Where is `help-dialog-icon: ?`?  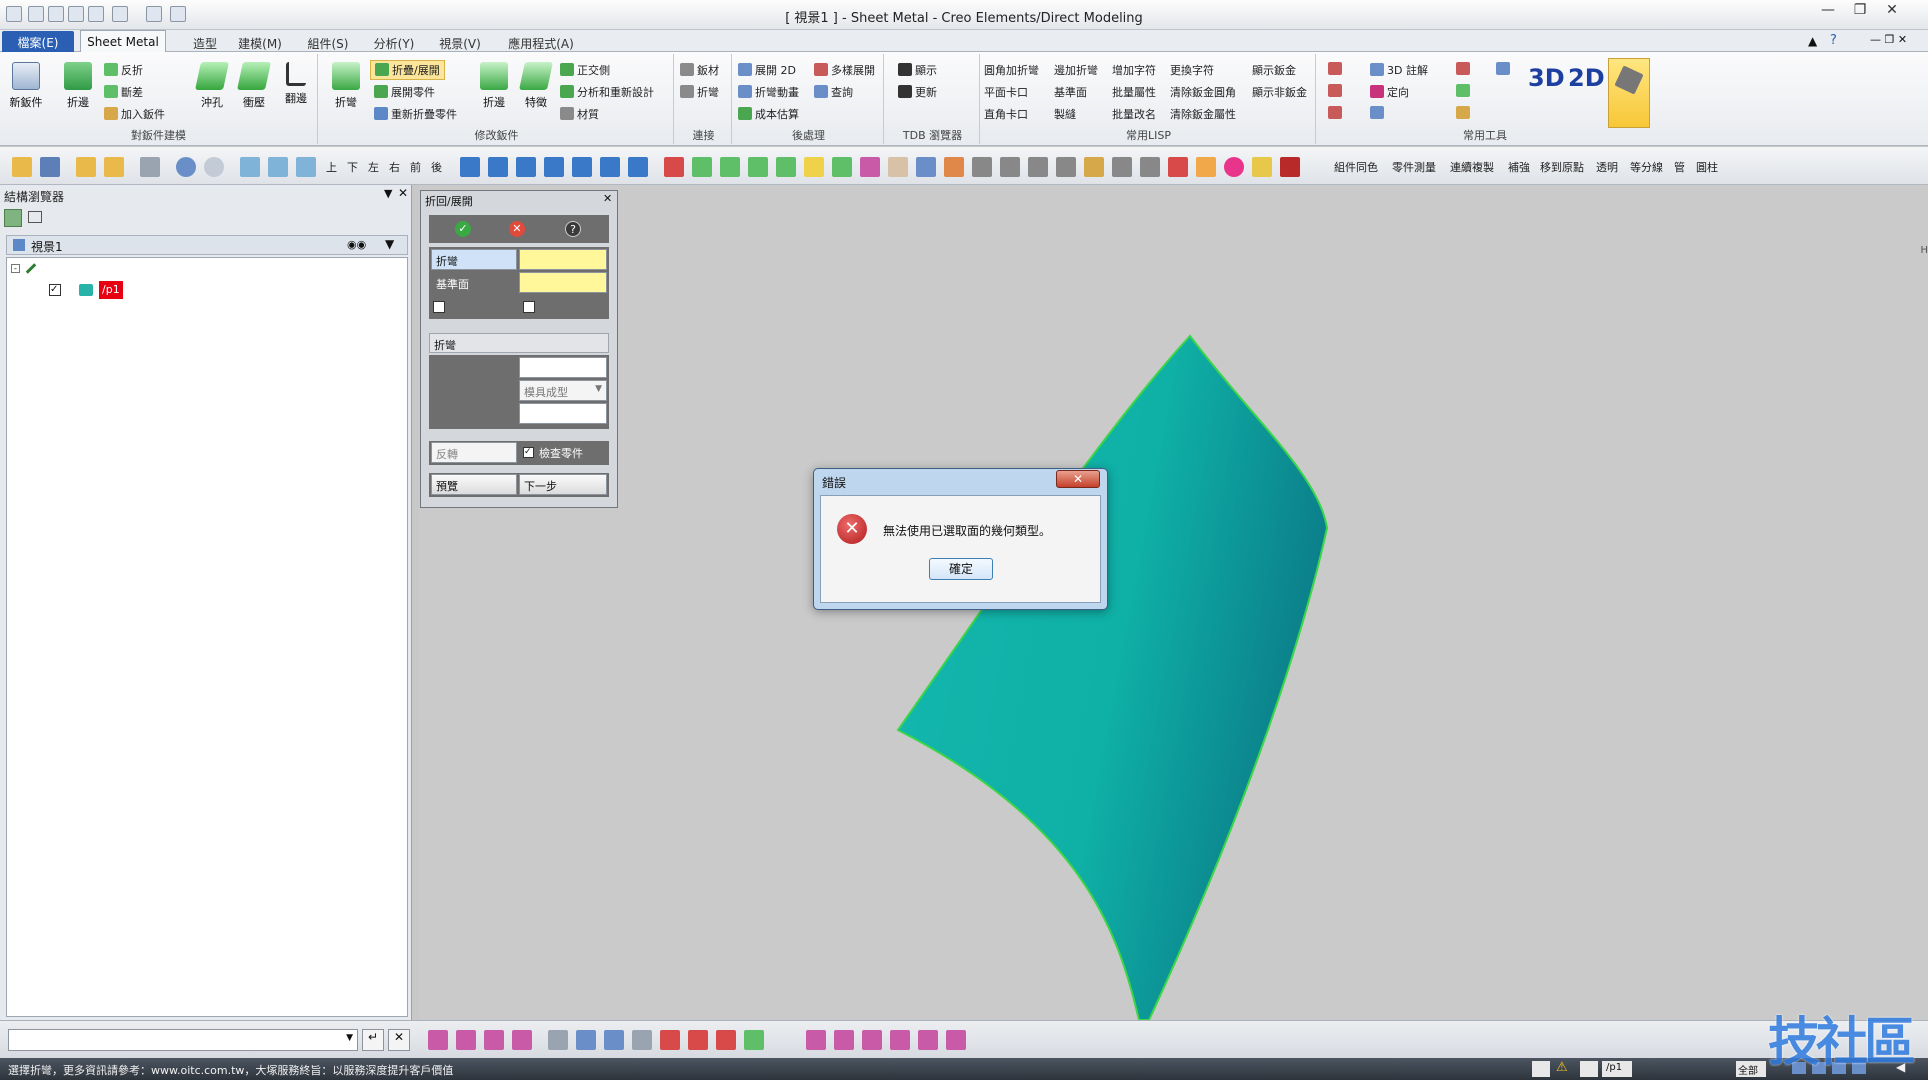
help-dialog-icon: ? is located at coordinates (573, 229).